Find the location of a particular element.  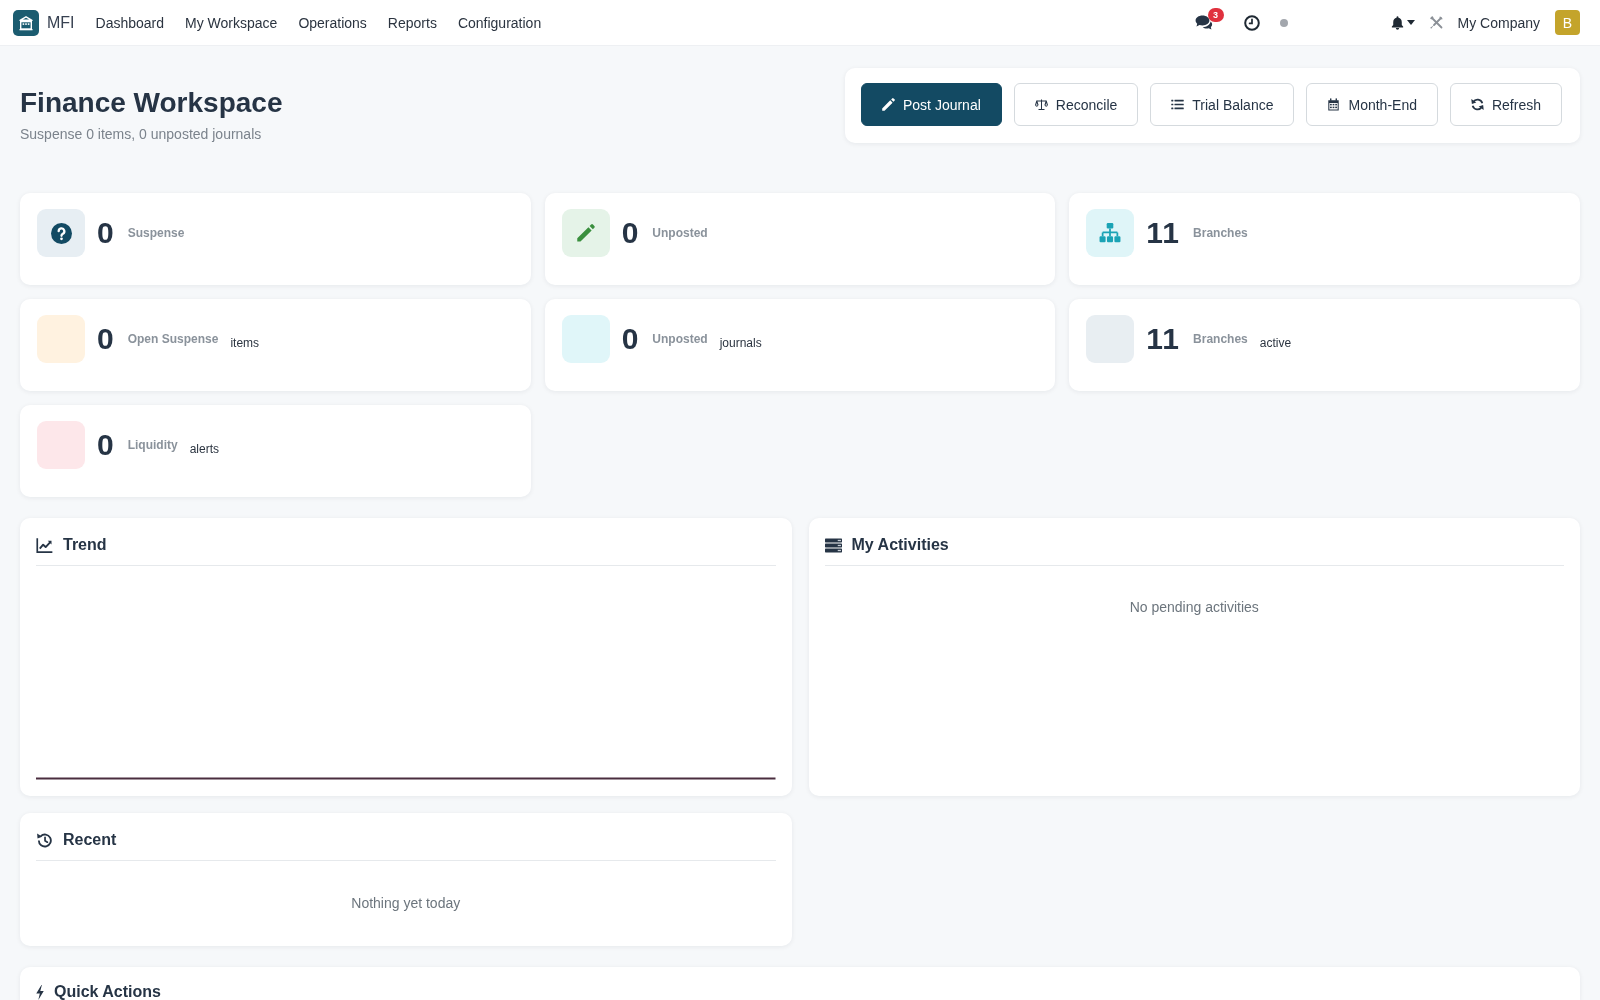

stacked-bars-icon is located at coordinates (833, 545).